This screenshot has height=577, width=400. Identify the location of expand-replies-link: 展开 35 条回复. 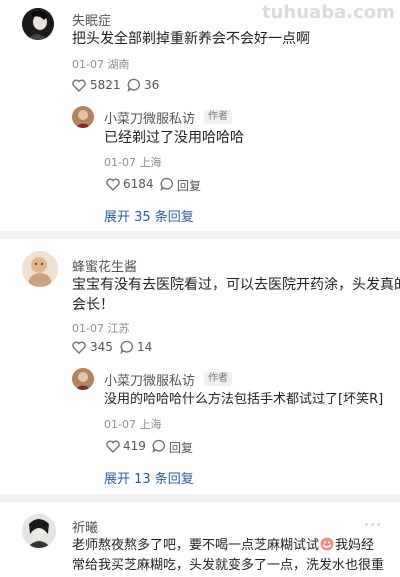
(149, 215).